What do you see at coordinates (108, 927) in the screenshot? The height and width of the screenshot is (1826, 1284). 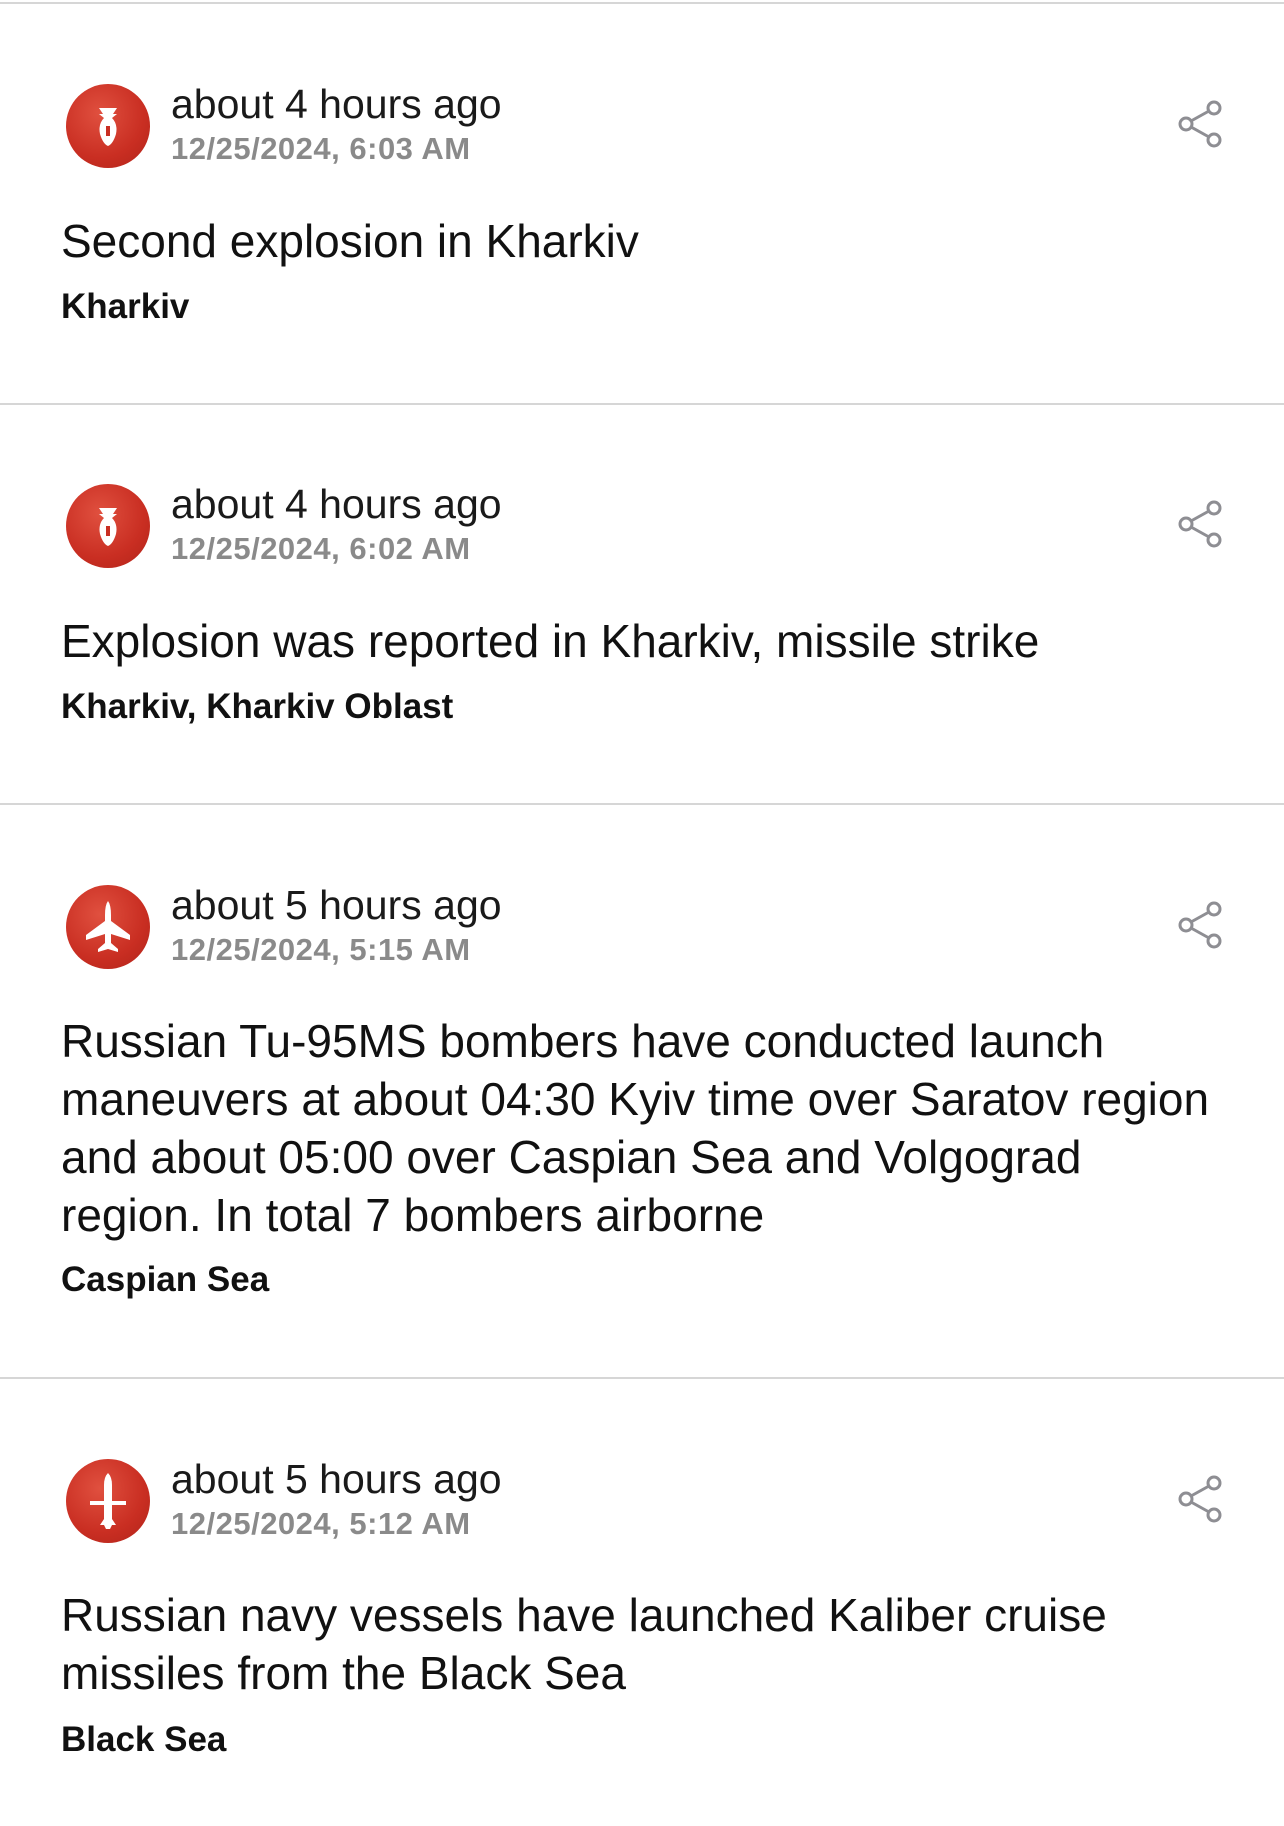 I see `bomber-plane-icon` at bounding box center [108, 927].